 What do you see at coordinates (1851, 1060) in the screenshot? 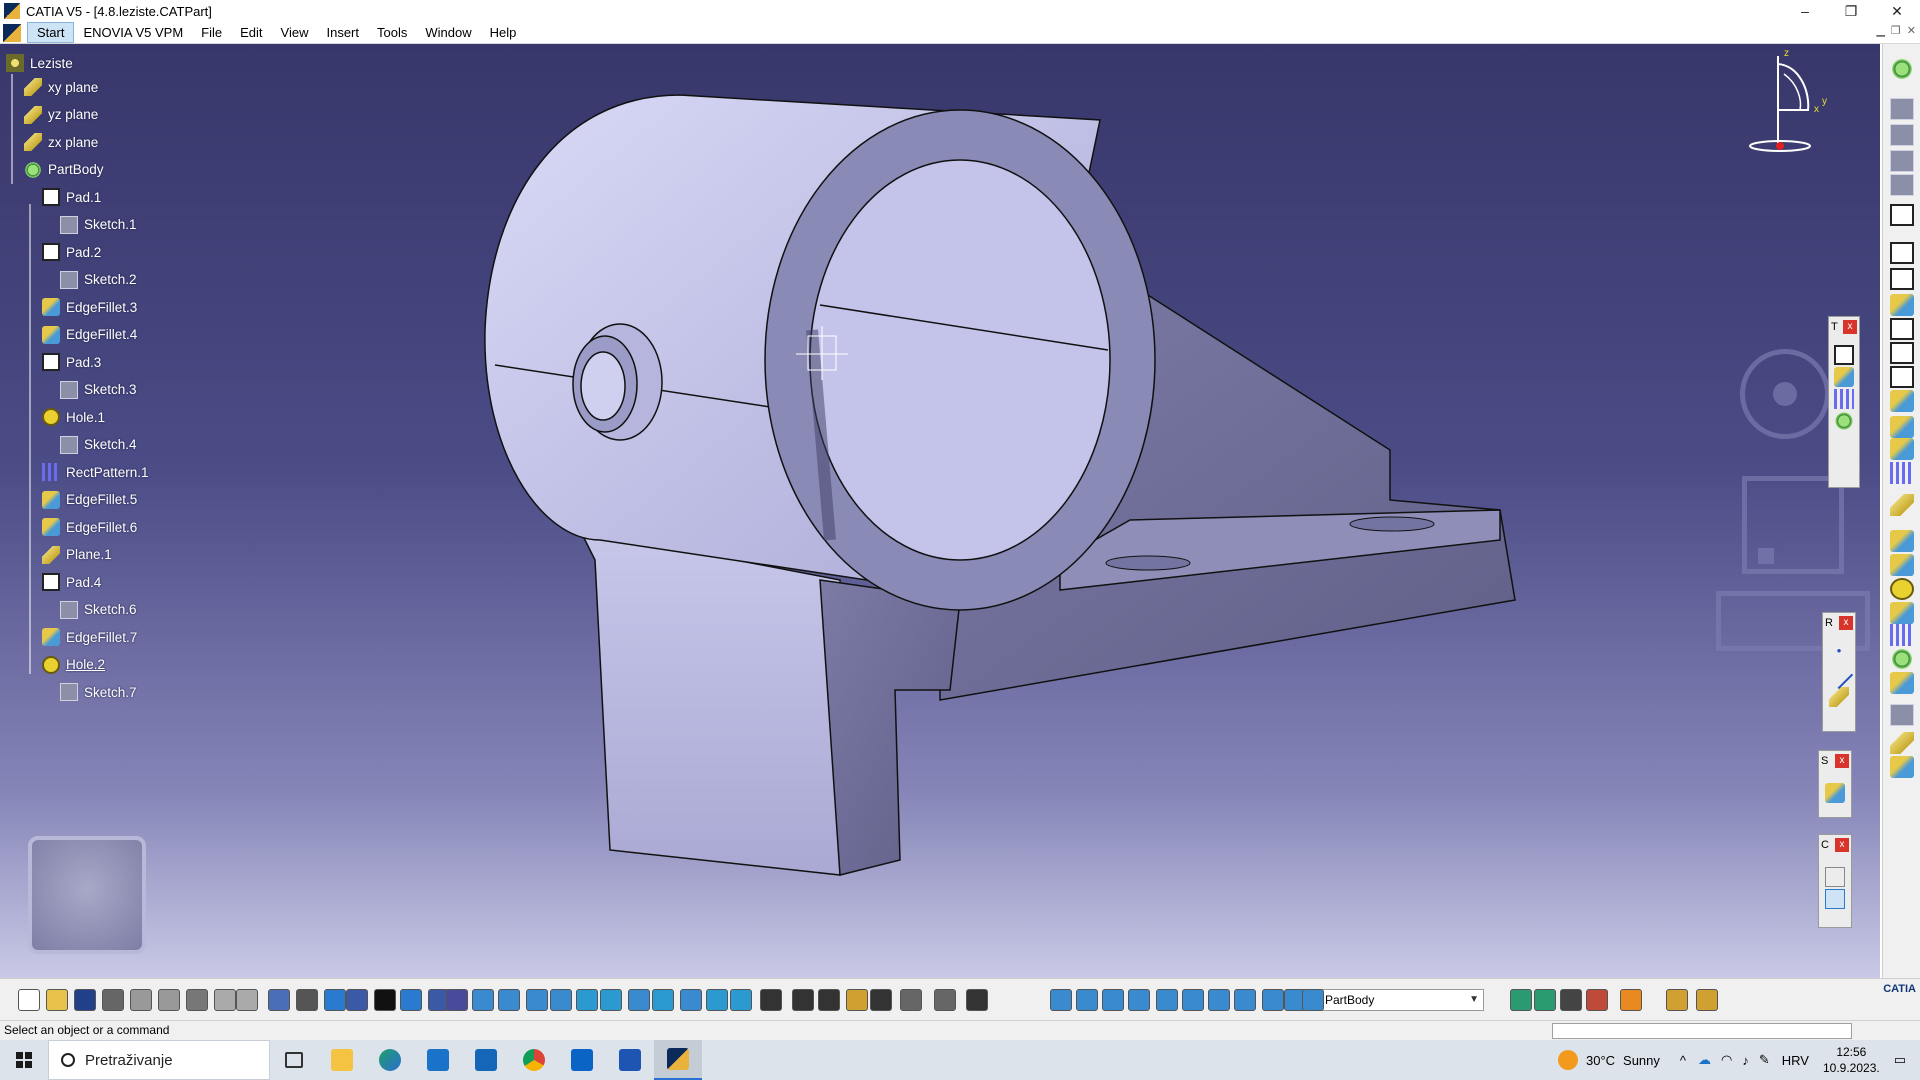
I see `clock: 12:56 10.9.2023.` at bounding box center [1851, 1060].